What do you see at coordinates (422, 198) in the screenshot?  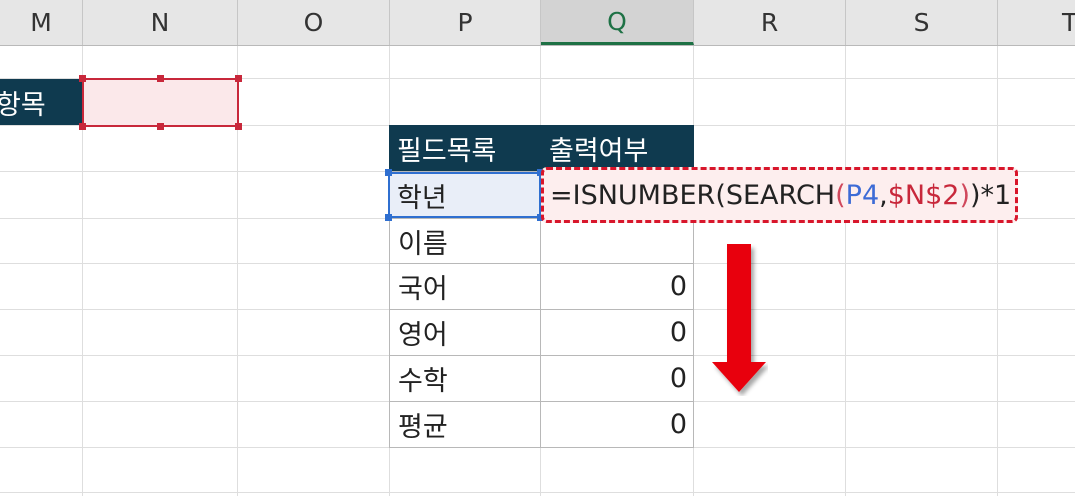 I see `field-label: 학년` at bounding box center [422, 198].